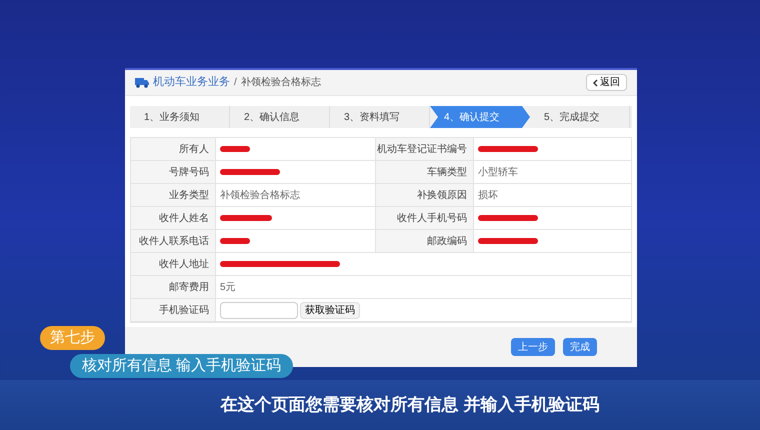 The height and width of the screenshot is (430, 760). I want to click on get-code-button: 获取验证码, so click(330, 310).